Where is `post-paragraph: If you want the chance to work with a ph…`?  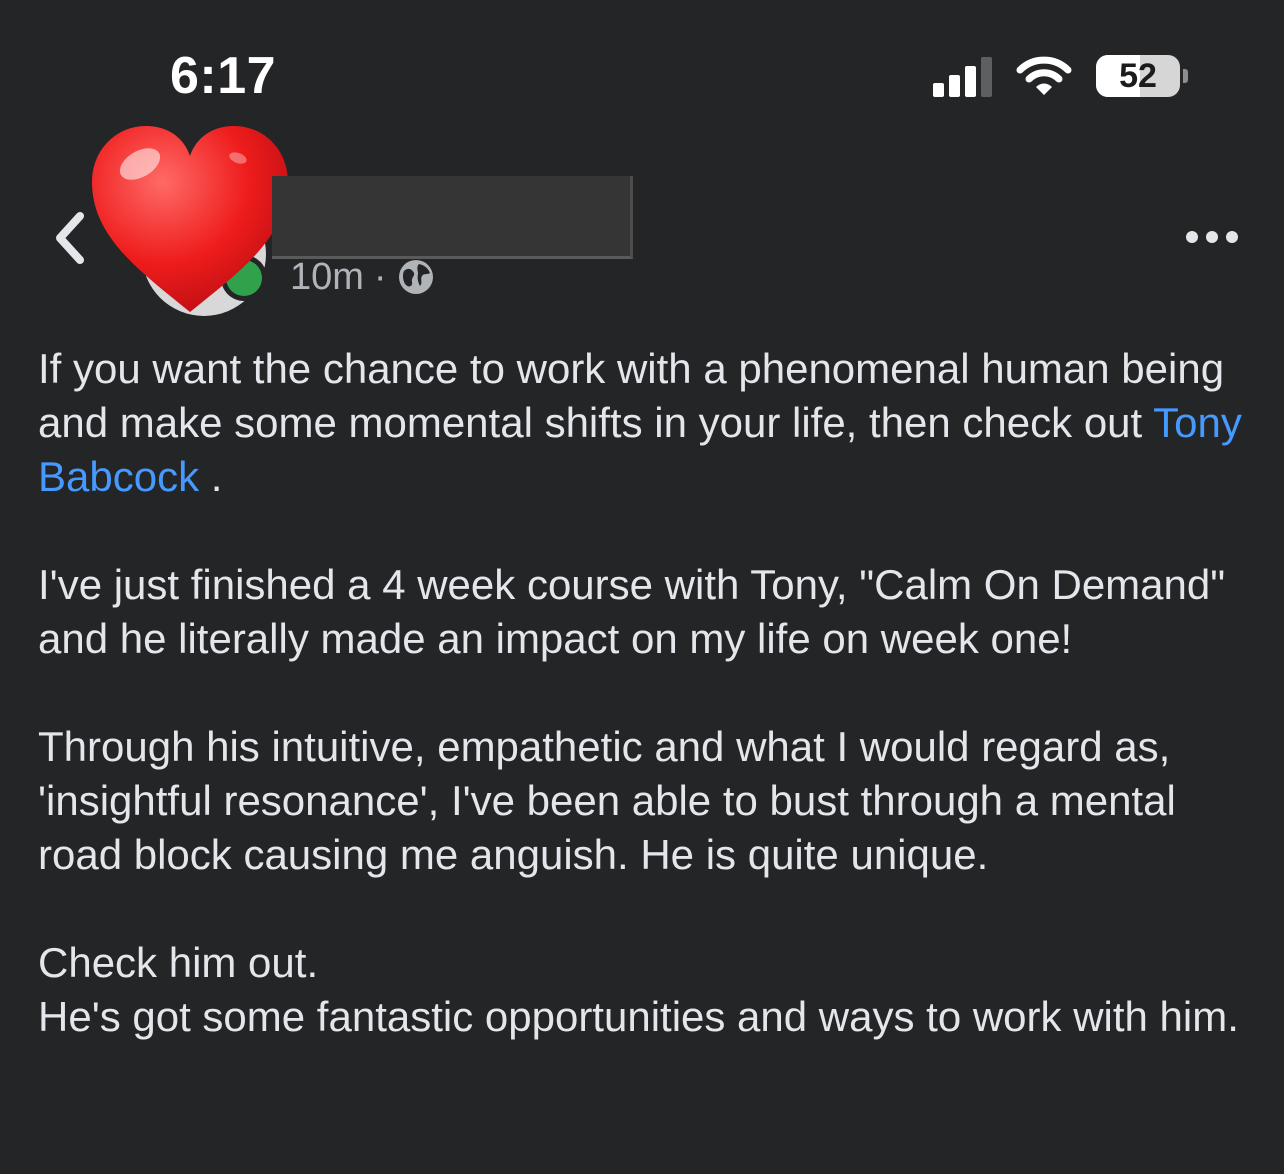
post-paragraph: If you want the chance to work with a ph… is located at coordinates (640, 422).